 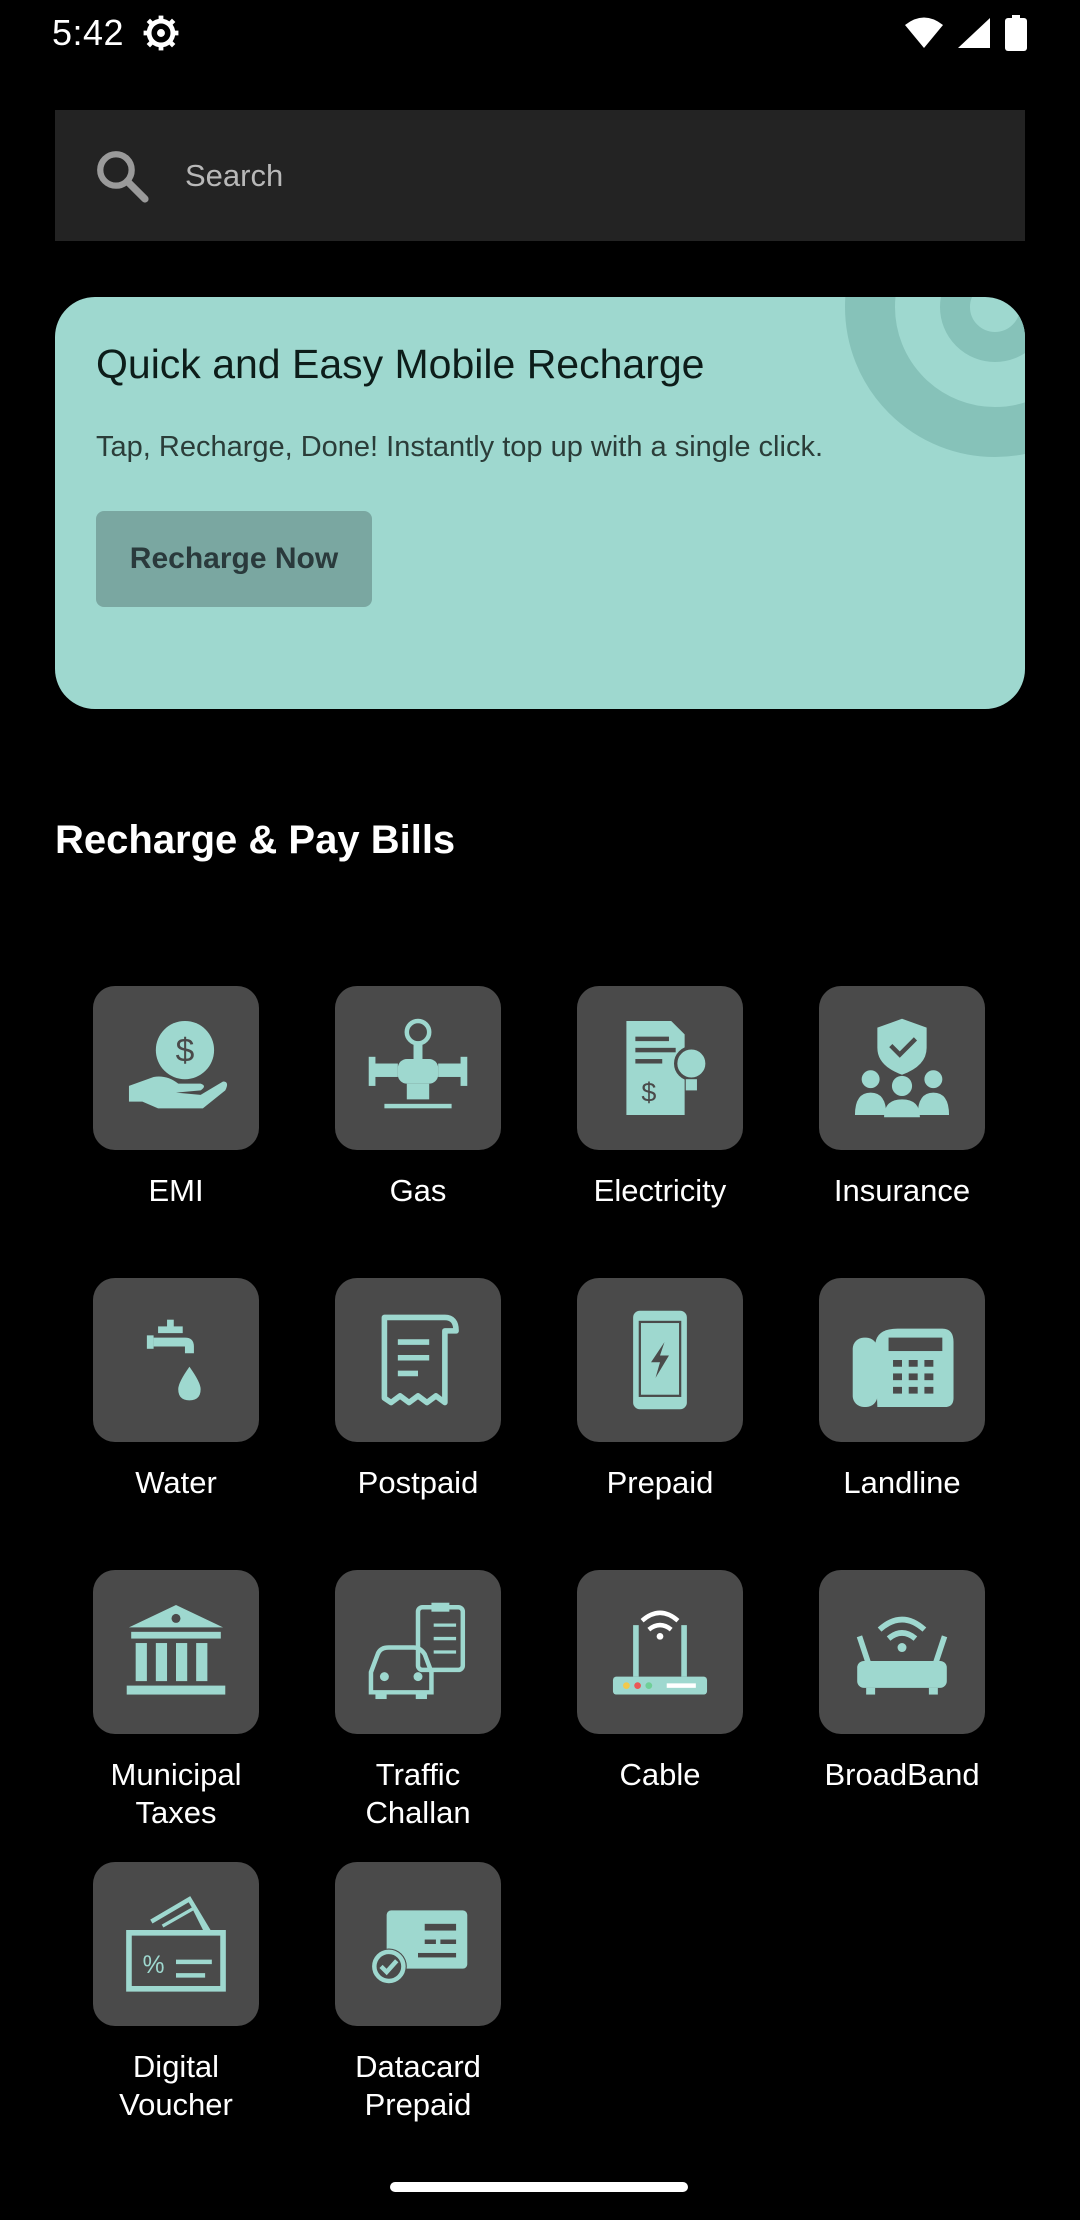 I want to click on insurance-icon, so click(x=902, y=1068).